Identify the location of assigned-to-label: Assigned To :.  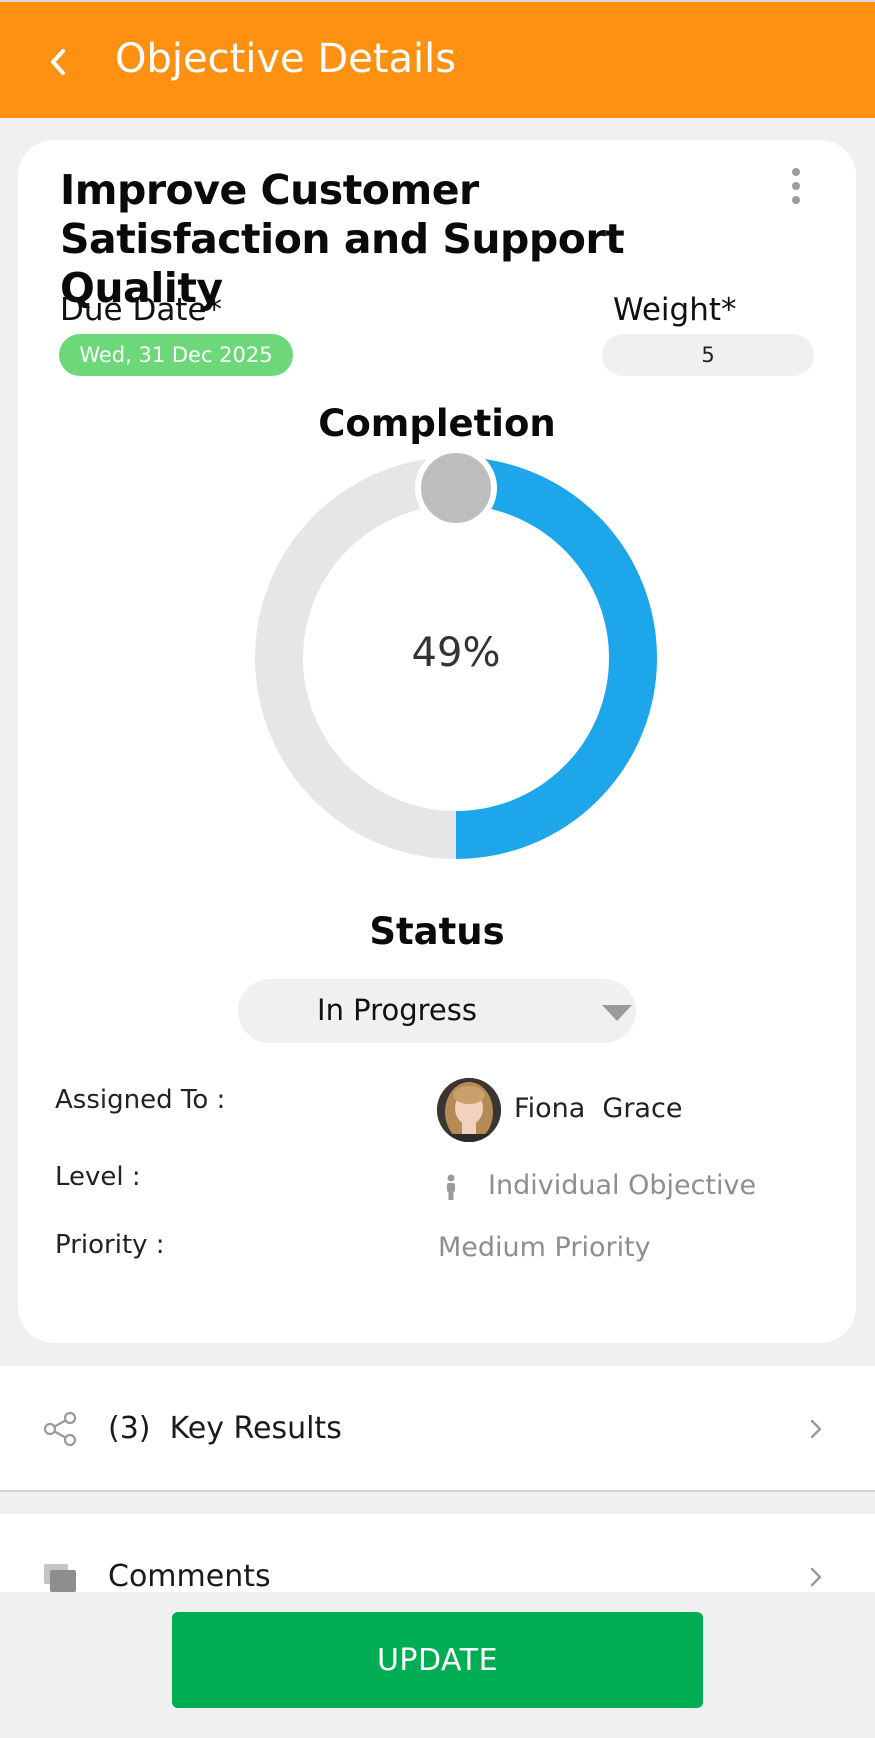
(140, 1100).